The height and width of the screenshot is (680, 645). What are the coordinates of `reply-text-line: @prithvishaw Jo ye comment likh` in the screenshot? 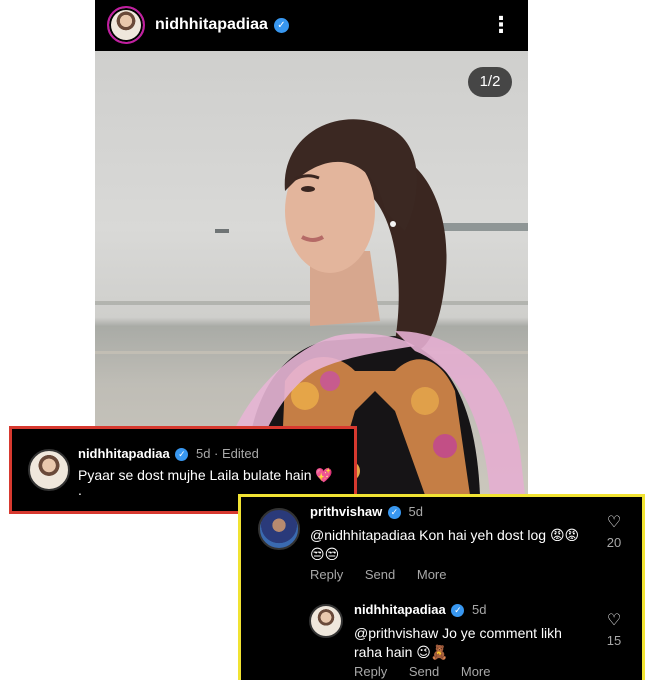 It's located at (458, 633).